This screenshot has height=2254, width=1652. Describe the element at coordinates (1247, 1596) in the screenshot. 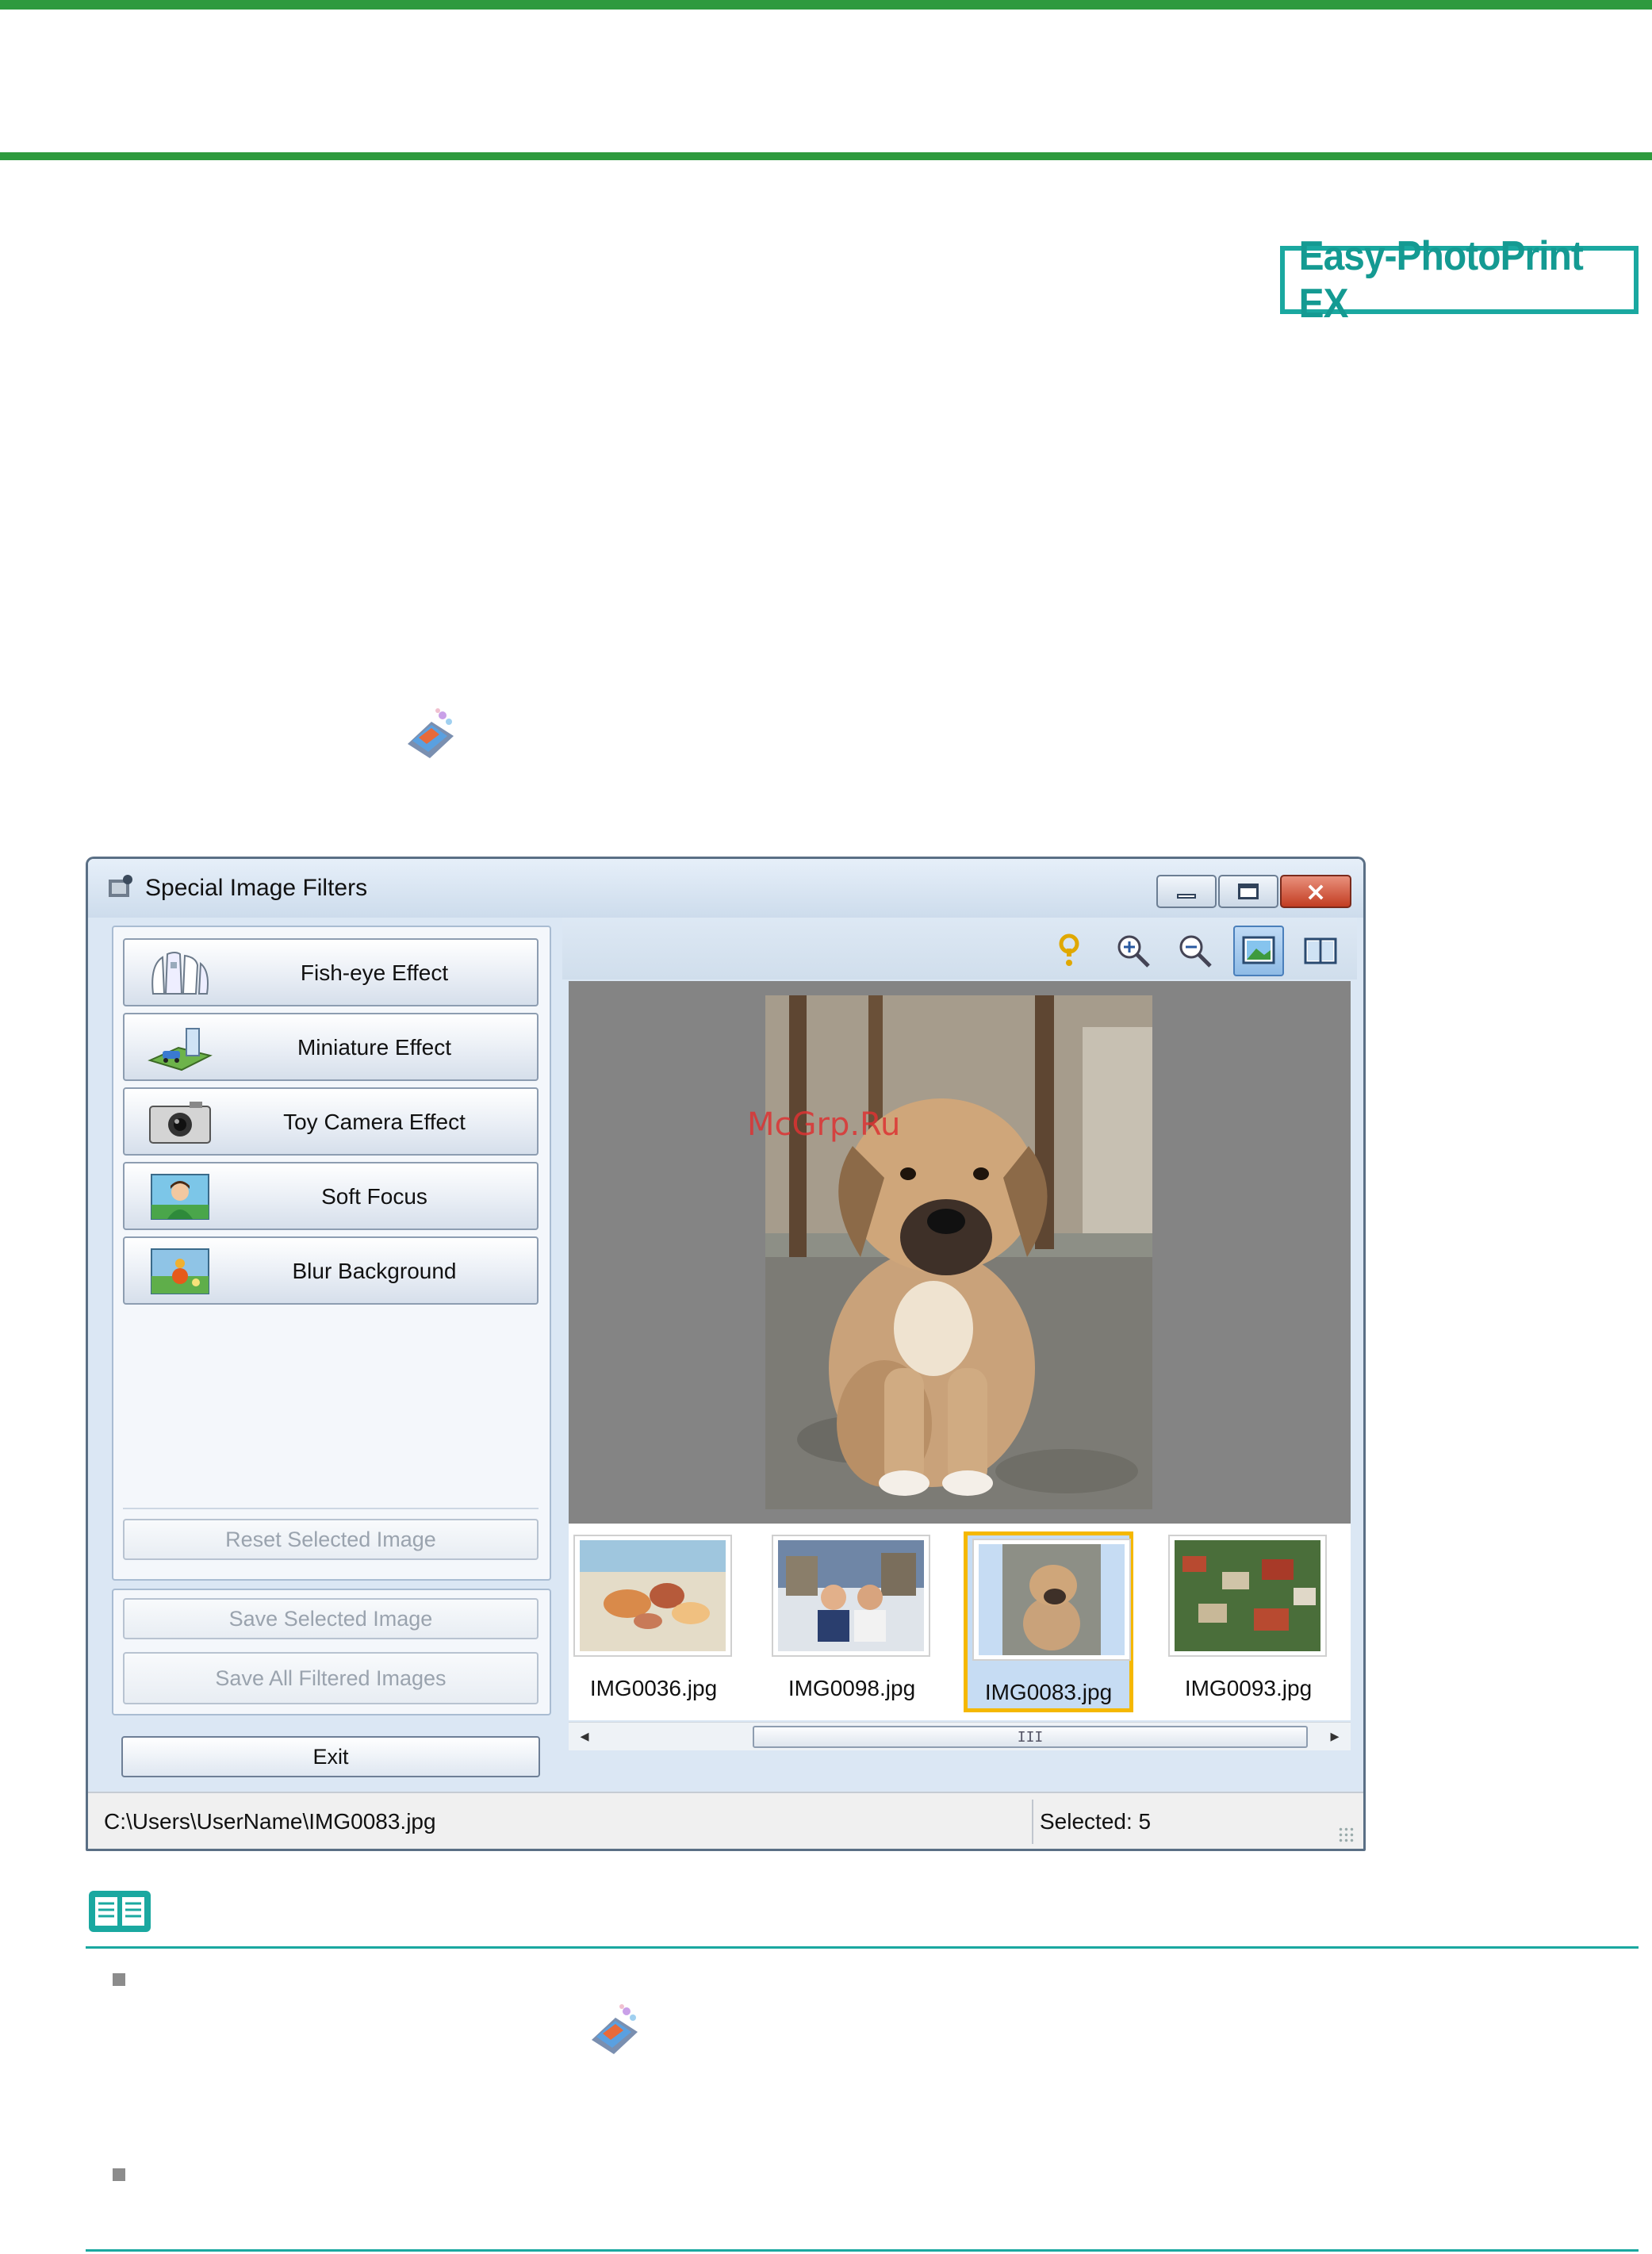

I see `thumbnail-image-town` at that location.